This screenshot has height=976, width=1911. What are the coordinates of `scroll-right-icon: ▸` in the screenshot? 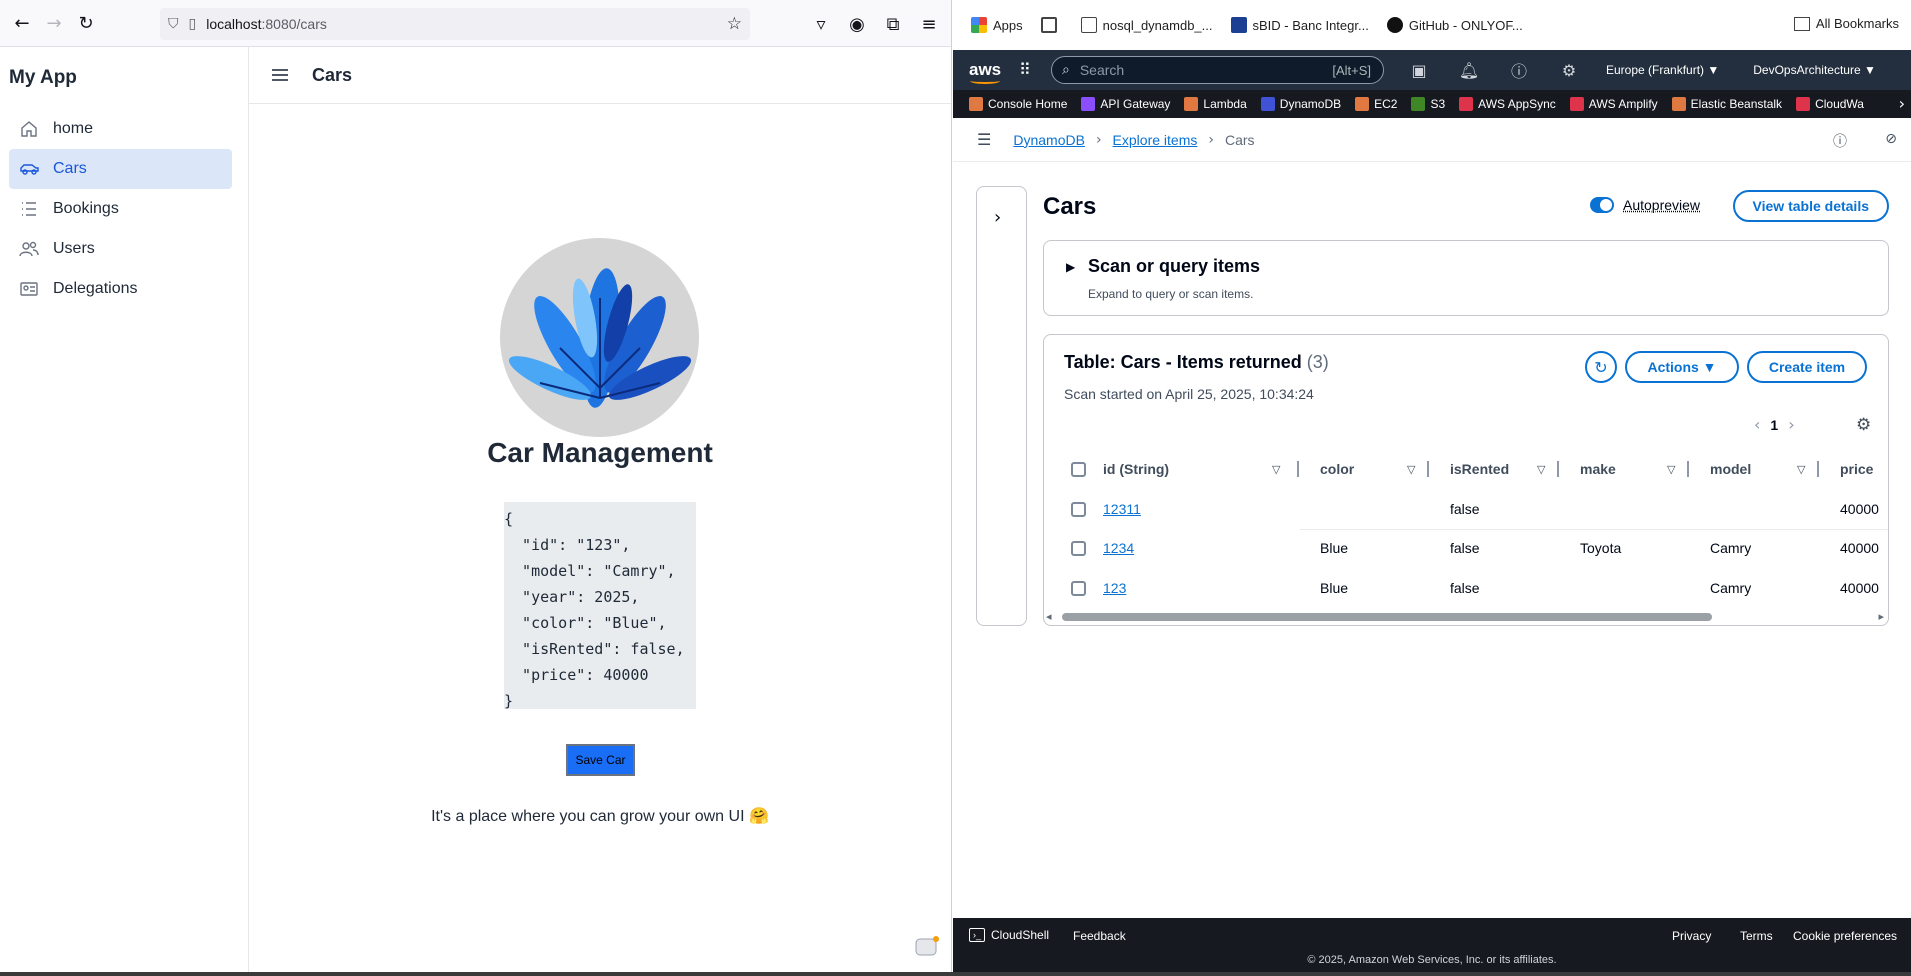 It's located at (1881, 616).